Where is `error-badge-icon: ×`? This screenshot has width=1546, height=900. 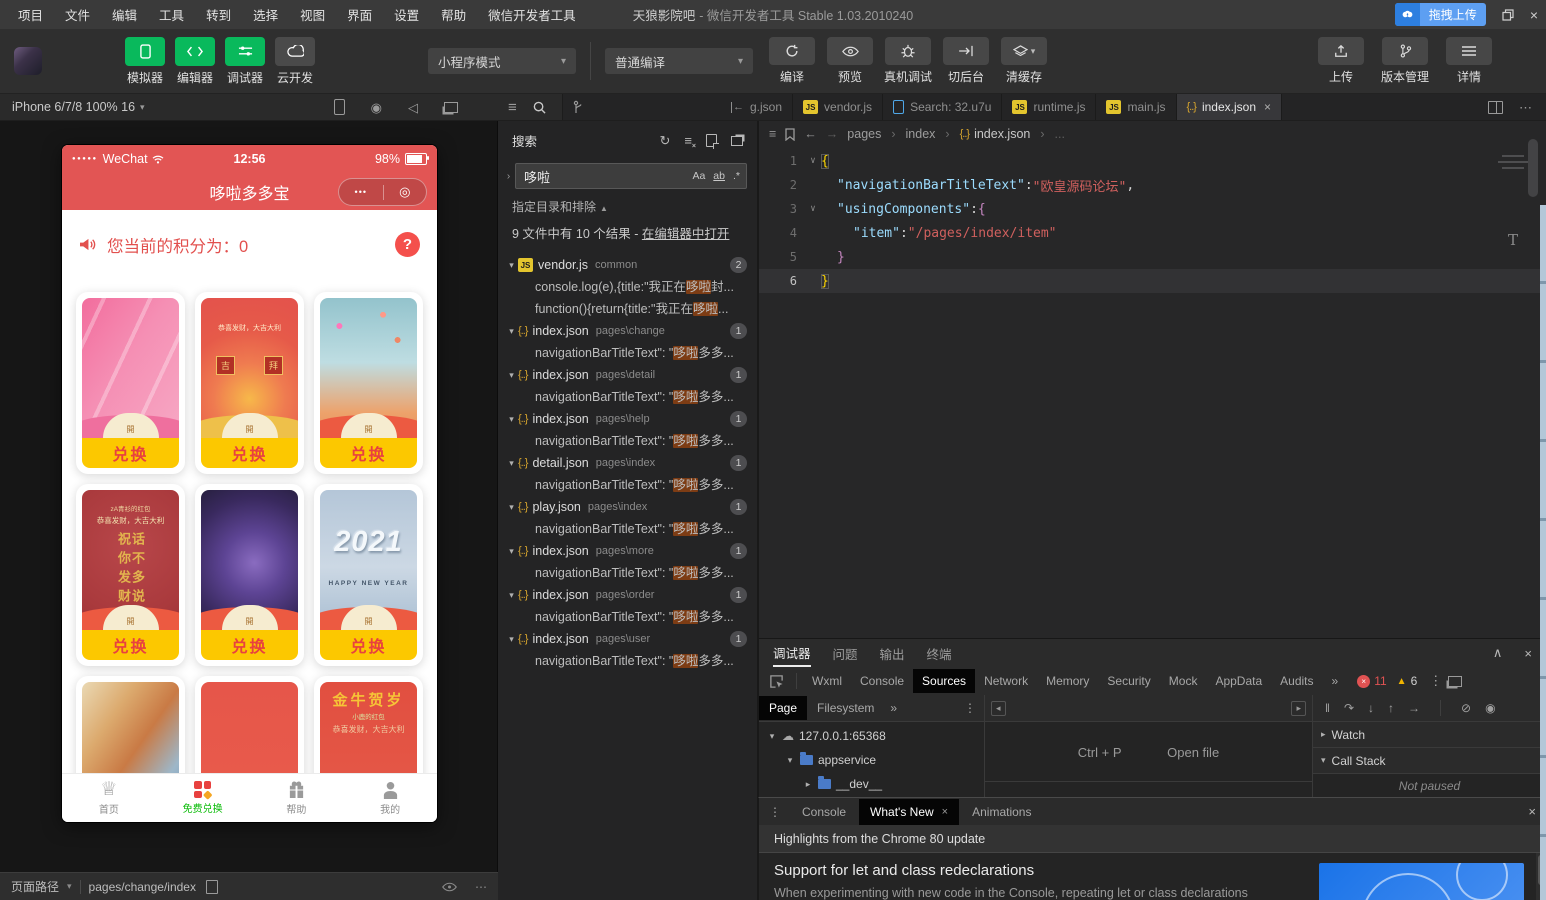 error-badge-icon: × is located at coordinates (1364, 681).